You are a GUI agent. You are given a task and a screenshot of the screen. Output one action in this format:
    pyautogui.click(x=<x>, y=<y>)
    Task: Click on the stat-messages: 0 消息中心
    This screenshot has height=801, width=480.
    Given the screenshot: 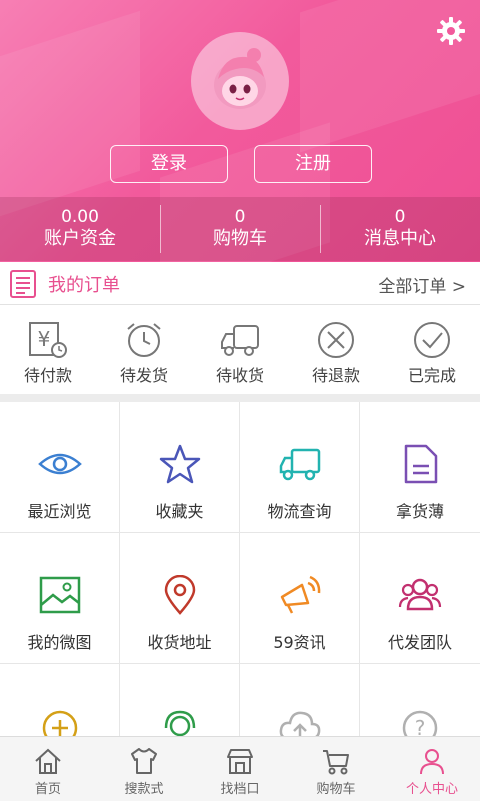 What is the action you would take?
    pyautogui.click(x=400, y=229)
    